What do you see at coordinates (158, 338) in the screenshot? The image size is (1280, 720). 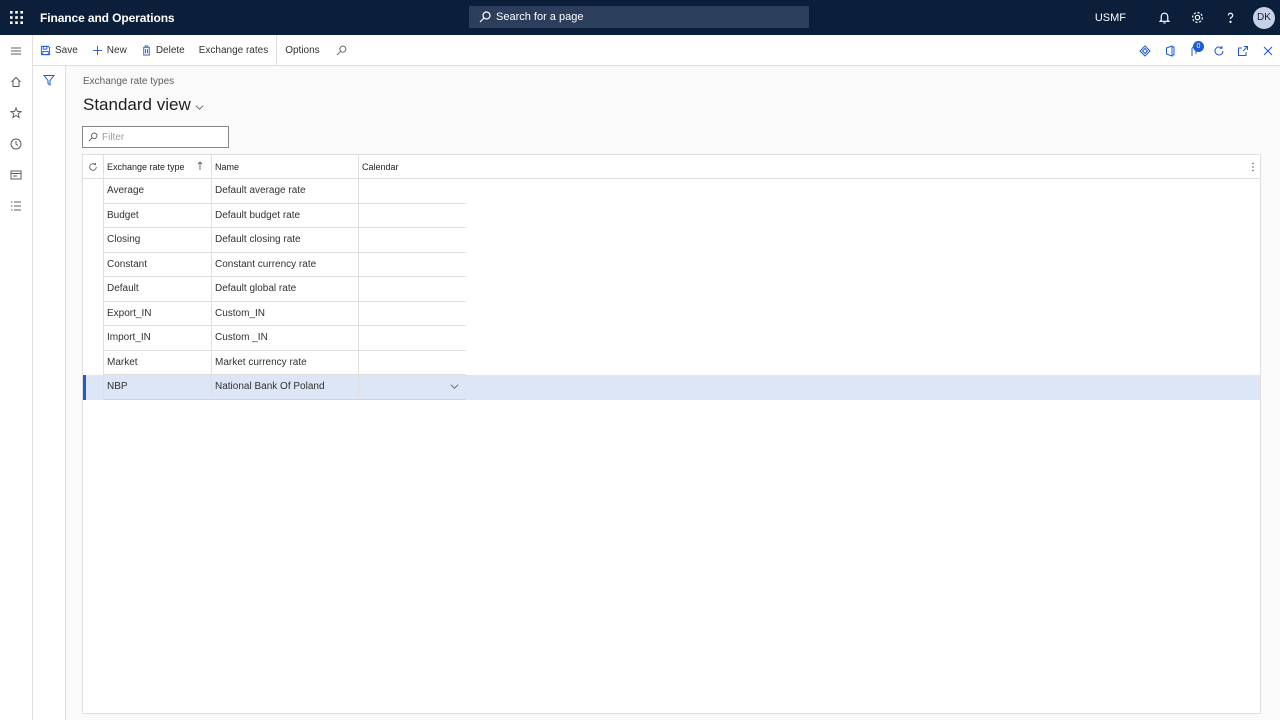 I see `cell-exchange-rate-type: Import_IN` at bounding box center [158, 338].